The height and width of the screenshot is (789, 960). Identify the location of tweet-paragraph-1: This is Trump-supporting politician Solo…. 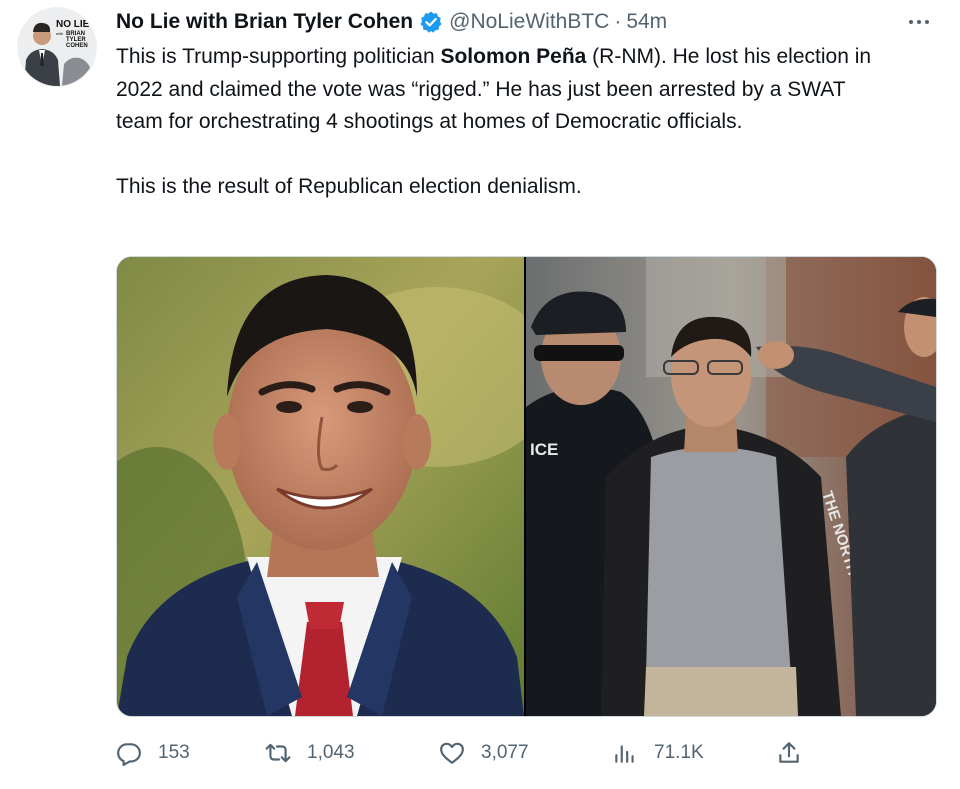
(494, 89).